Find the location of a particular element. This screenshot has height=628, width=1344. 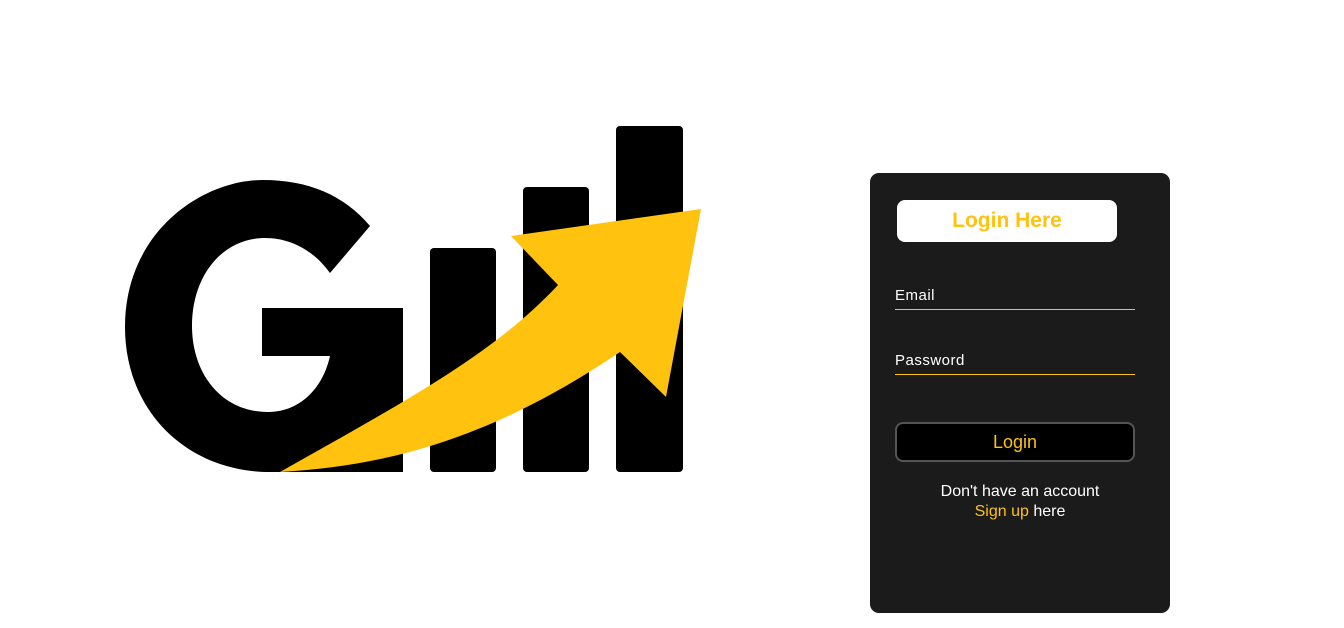

email-field-container is located at coordinates (1015, 296).